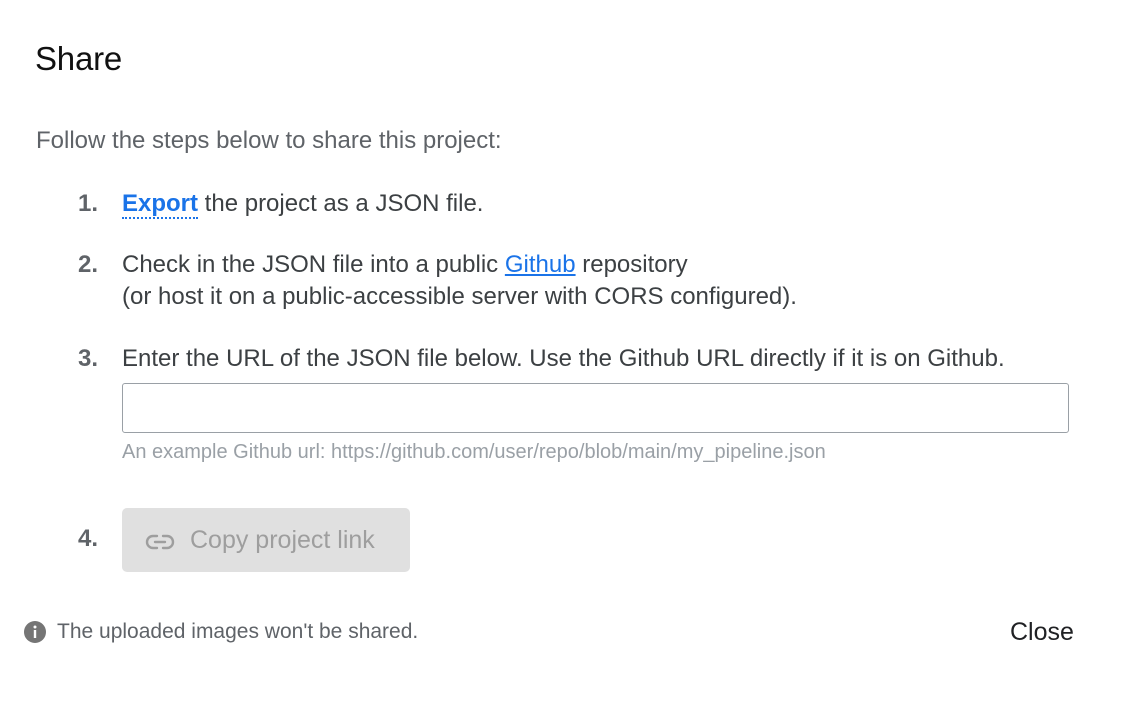 The height and width of the screenshot is (702, 1138). Describe the element at coordinates (88, 203) in the screenshot. I see `step-number: 1.` at that location.